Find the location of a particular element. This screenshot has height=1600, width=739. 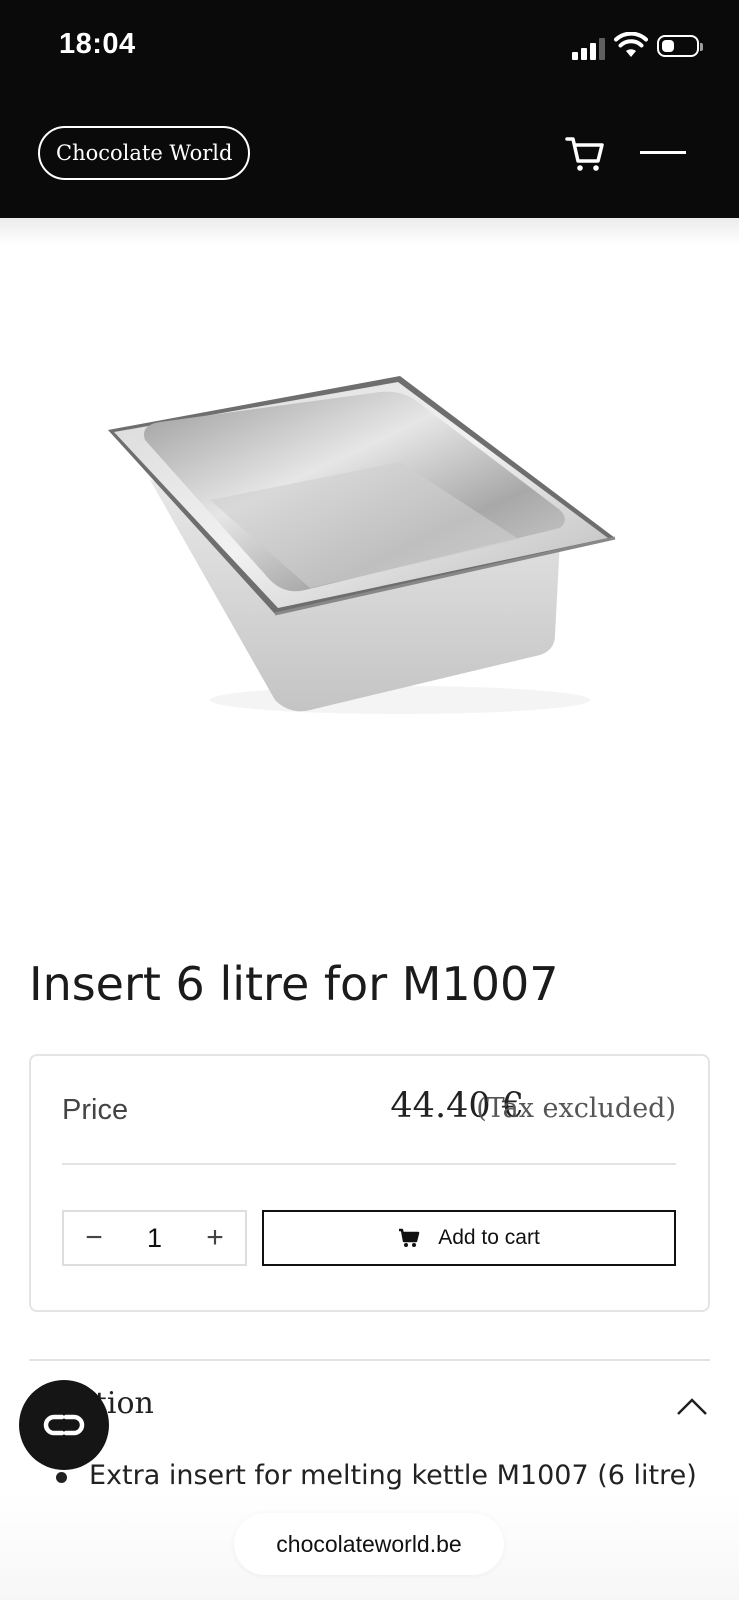

status-time: 18:04 is located at coordinates (97, 44).